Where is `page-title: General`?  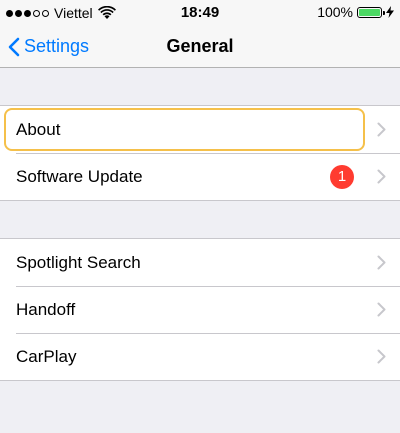 page-title: General is located at coordinates (200, 46).